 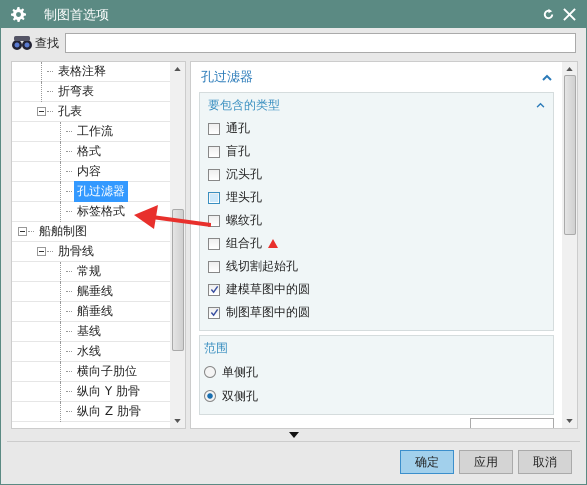 I want to click on checkbox-label: 组合孔, so click(x=244, y=243).